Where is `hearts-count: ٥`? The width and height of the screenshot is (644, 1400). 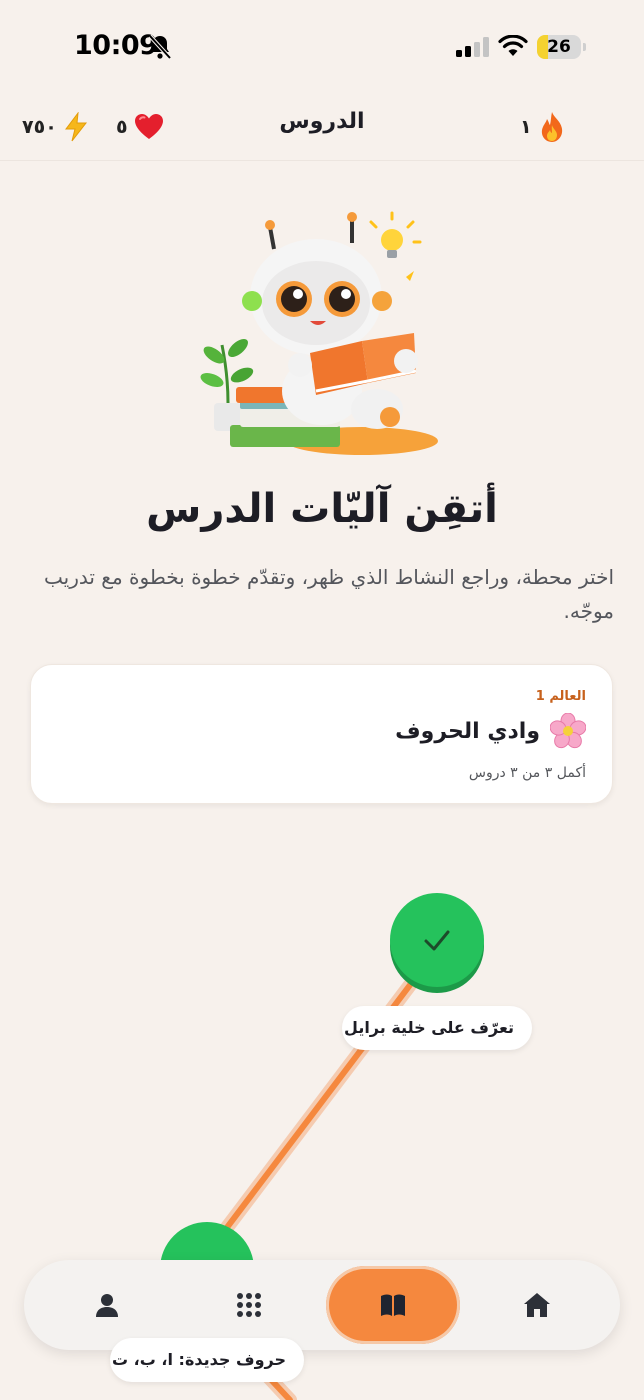 hearts-count: ٥ is located at coordinates (122, 127).